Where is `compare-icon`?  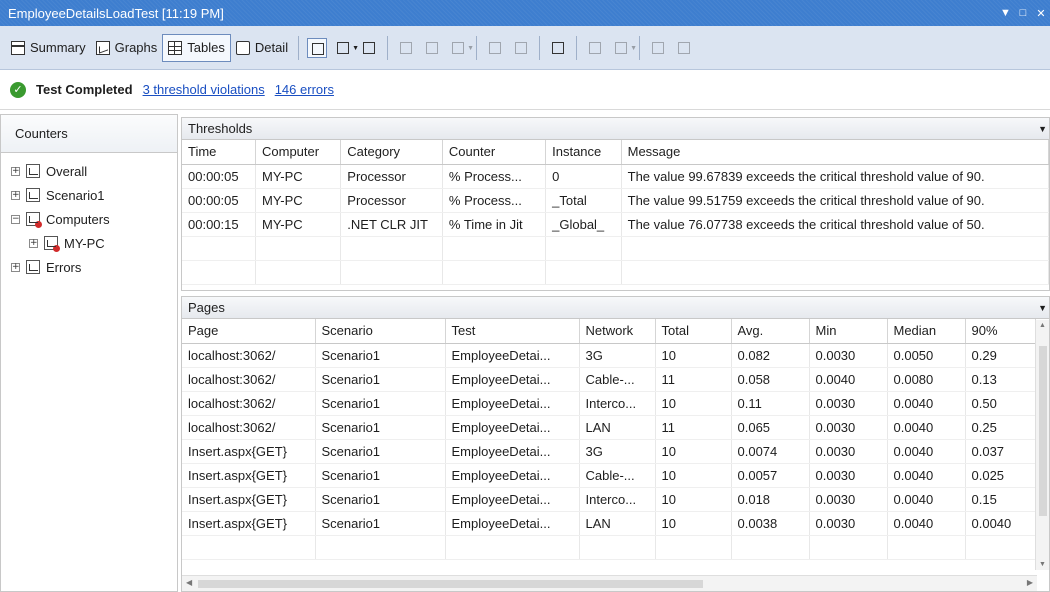
compare-icon is located at coordinates (521, 48).